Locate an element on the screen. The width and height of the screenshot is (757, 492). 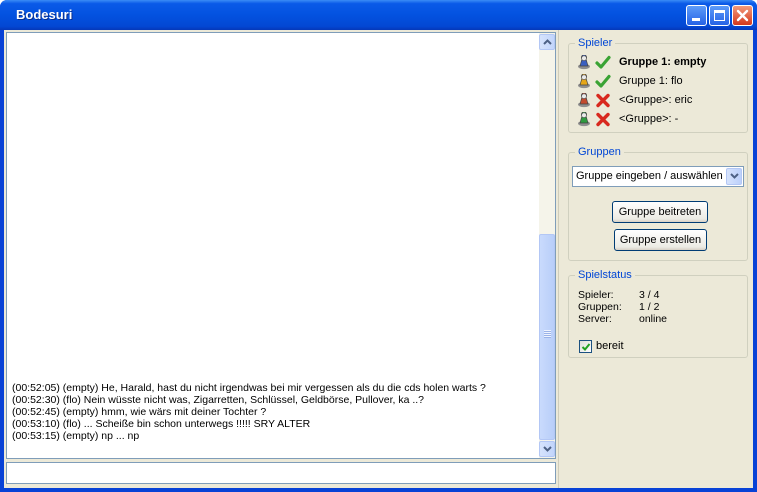
create-group-button: Gruppe erstellen is located at coordinates (660, 240).